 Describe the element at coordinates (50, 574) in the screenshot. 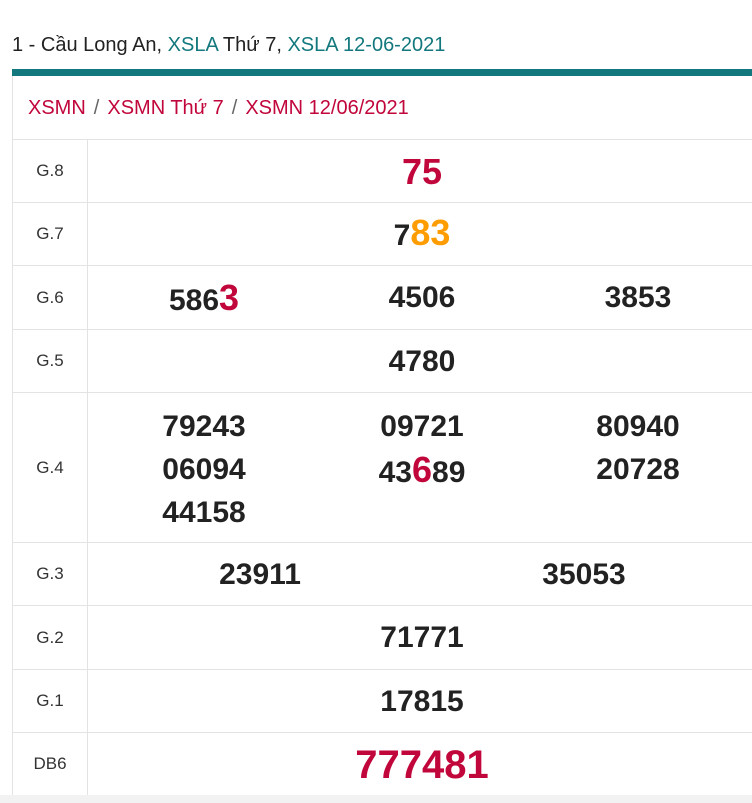

I see `prize-label: G.3` at that location.